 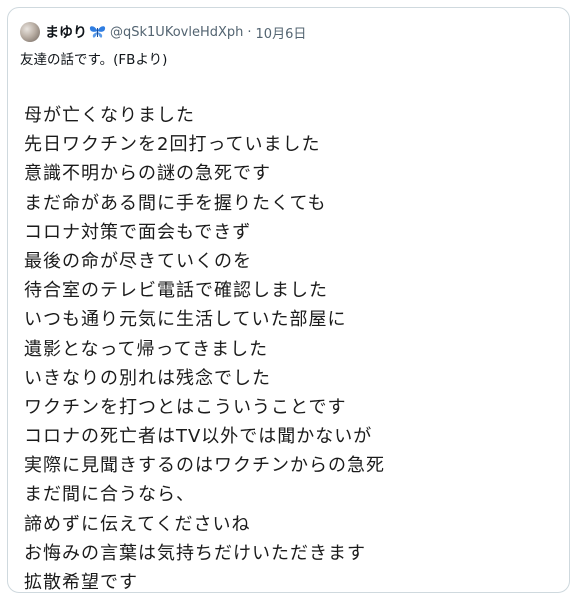 I want to click on avatar, so click(x=30, y=32).